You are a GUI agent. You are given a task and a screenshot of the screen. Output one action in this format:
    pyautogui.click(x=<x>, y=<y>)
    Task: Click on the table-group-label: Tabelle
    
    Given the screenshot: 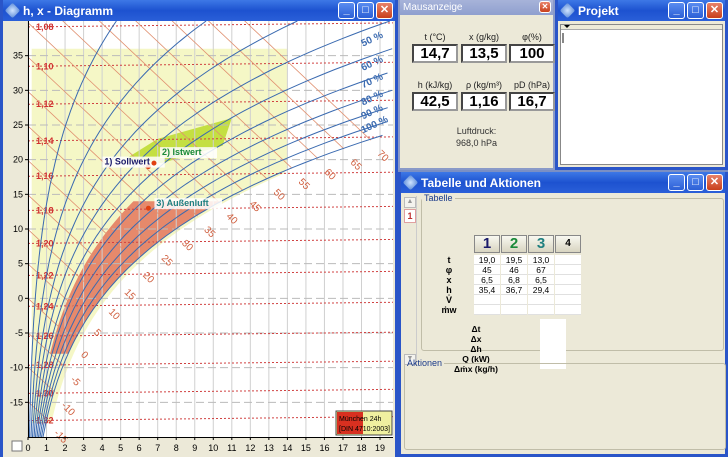 What is the action you would take?
    pyautogui.click(x=438, y=198)
    